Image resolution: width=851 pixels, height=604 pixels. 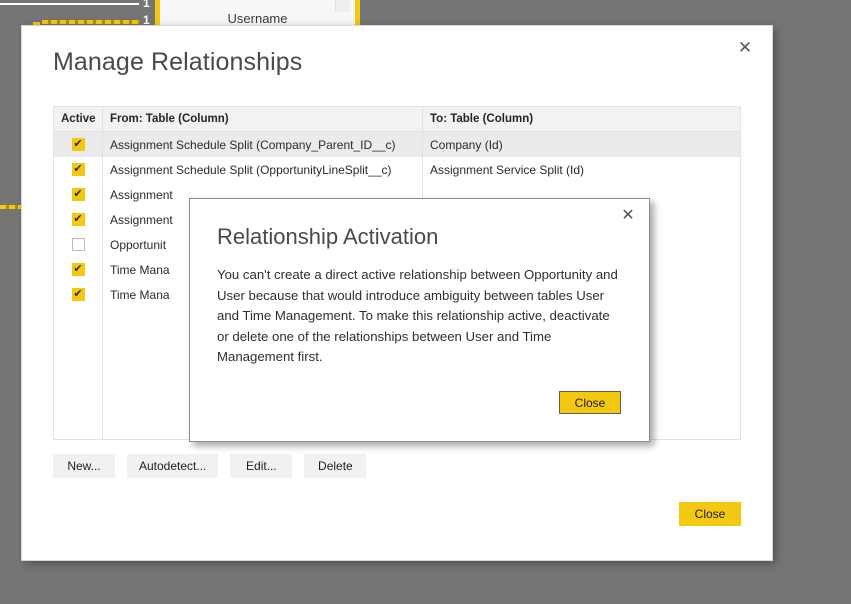 I want to click on cell-to-table-column: Company (Id), so click(x=581, y=144).